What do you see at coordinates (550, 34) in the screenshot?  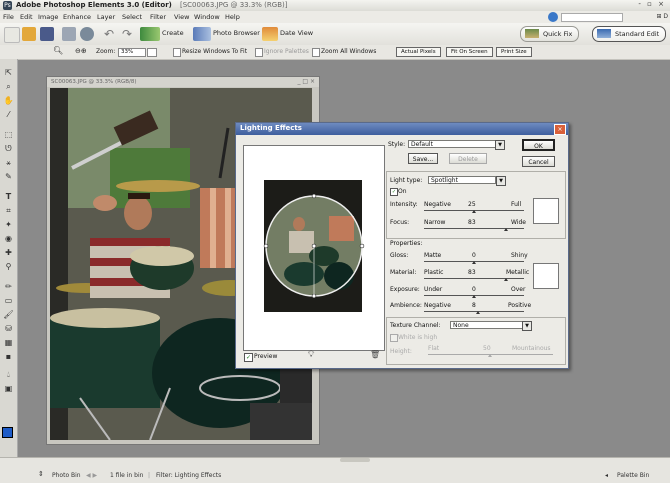 I see `quick-fix-button: Quick Fix` at bounding box center [550, 34].